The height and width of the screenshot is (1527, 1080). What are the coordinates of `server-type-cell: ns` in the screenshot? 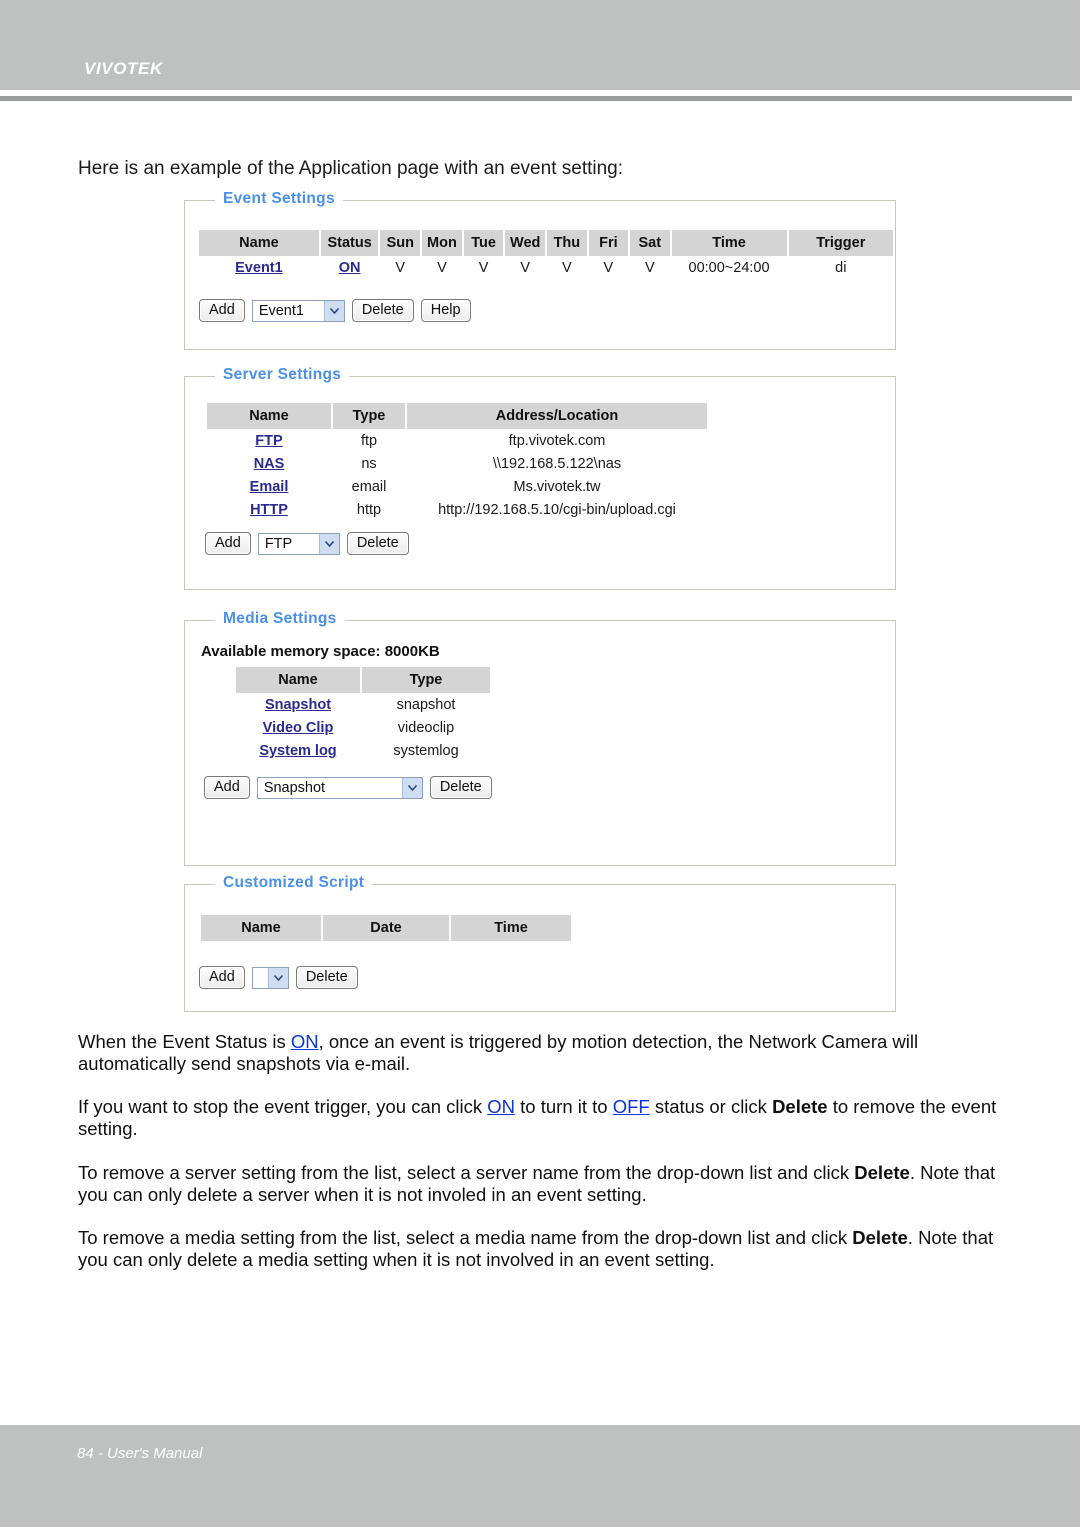 It's located at (369, 464).